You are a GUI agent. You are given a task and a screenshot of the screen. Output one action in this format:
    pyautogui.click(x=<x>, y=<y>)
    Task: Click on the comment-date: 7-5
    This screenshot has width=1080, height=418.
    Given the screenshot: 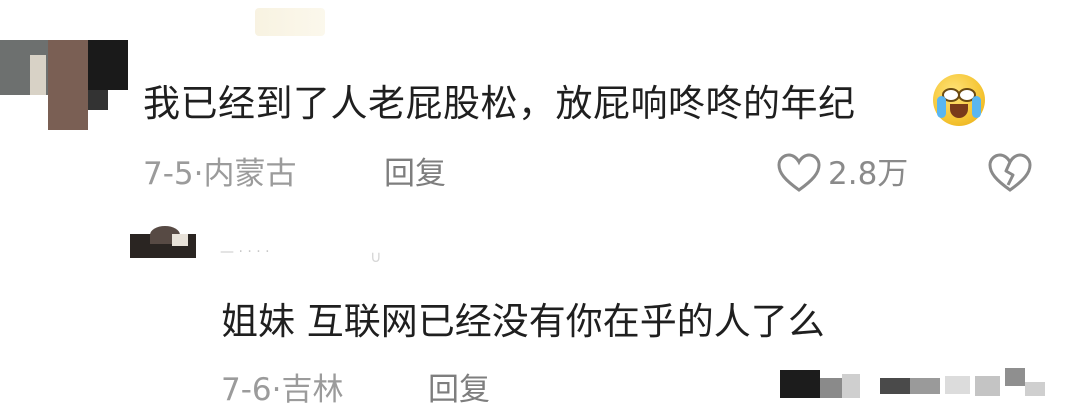 What is the action you would take?
    pyautogui.click(x=168, y=174)
    